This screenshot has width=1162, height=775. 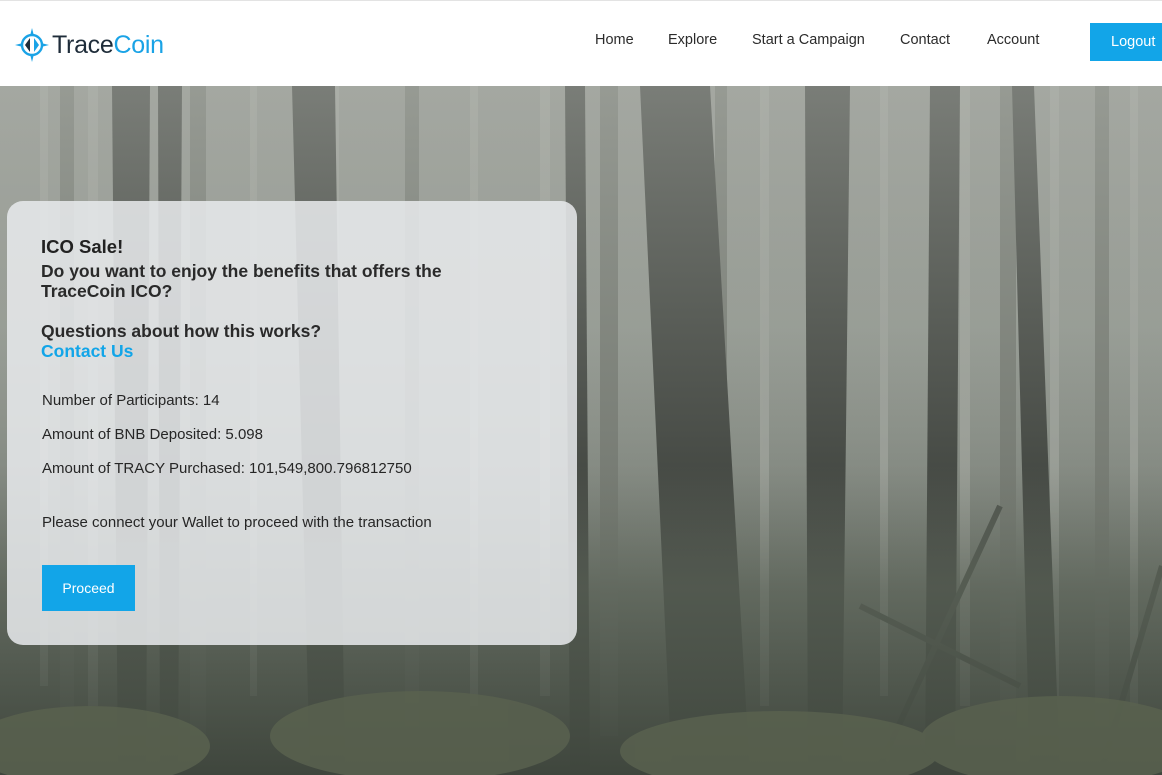 What do you see at coordinates (808, 40) in the screenshot?
I see `nav-start-campaign-link: Start a Campaign` at bounding box center [808, 40].